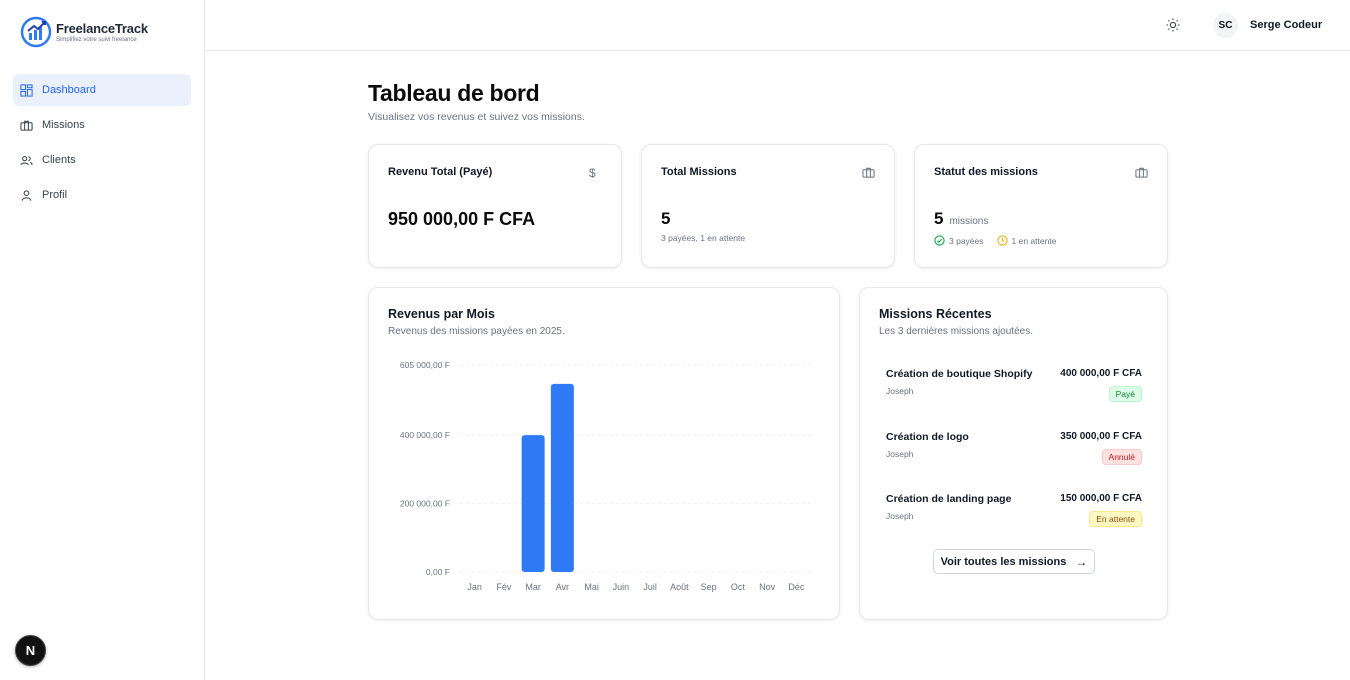  What do you see at coordinates (96, 40) in the screenshot?
I see `brand-tagline: Simplifiez votre suivi freelance` at bounding box center [96, 40].